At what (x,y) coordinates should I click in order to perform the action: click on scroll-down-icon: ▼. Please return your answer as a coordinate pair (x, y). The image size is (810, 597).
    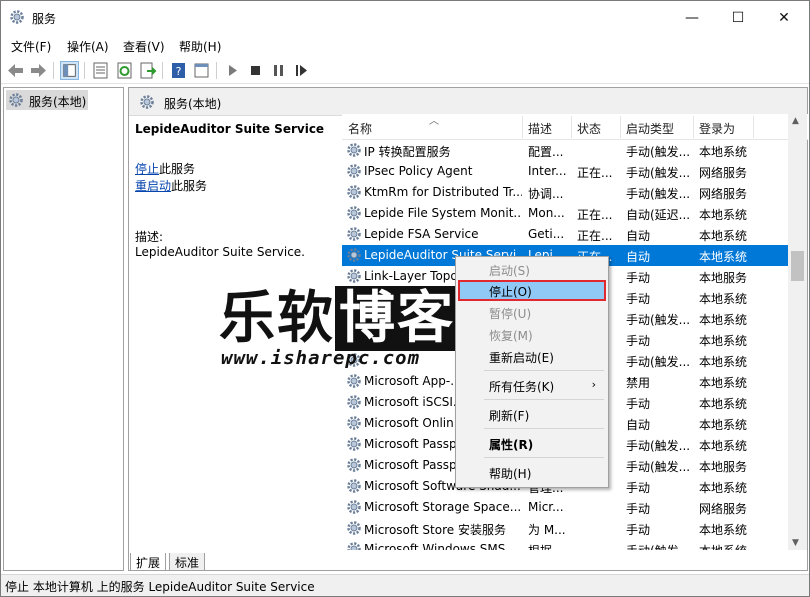
    Looking at the image, I should click on (795, 543).